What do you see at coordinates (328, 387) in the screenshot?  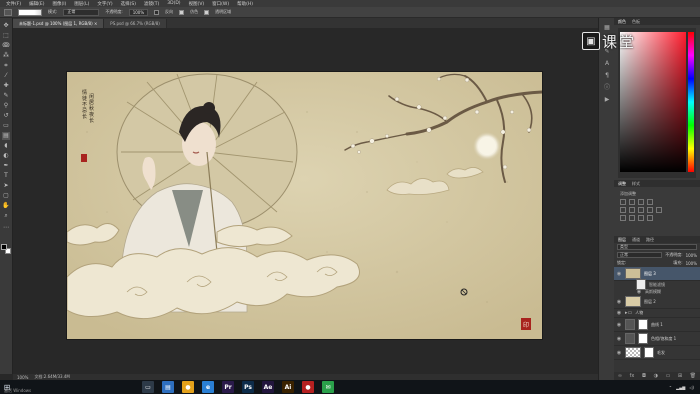 I see `wechat-icon: ✉` at bounding box center [328, 387].